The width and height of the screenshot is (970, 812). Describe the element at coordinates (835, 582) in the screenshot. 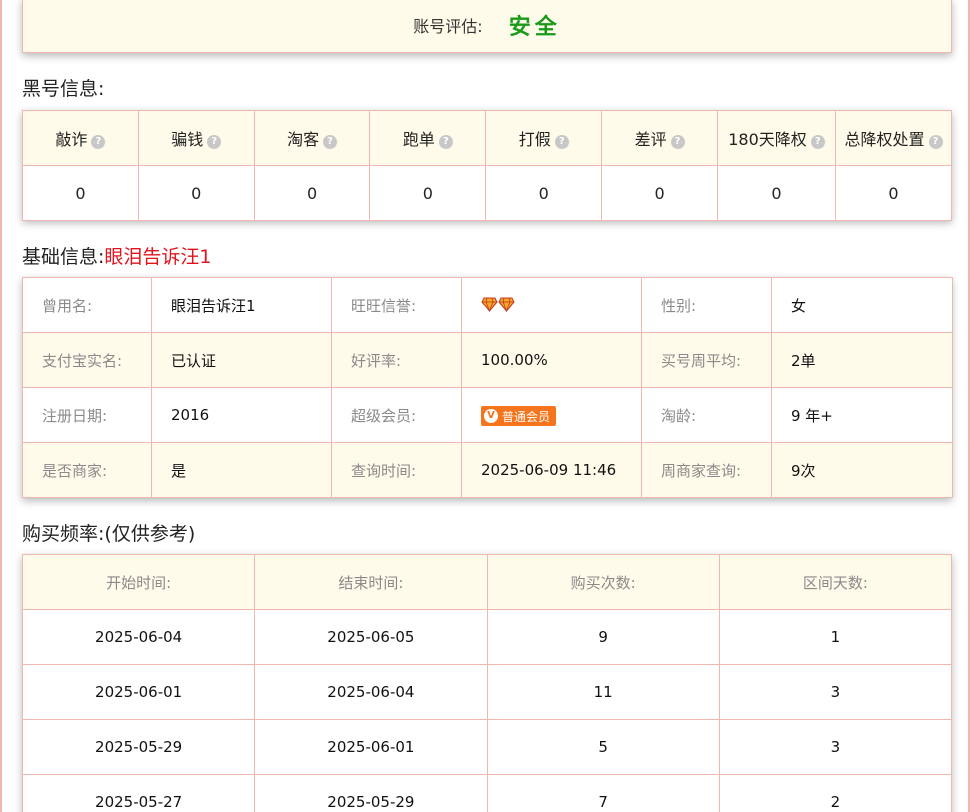

I see `frequency-header-cell: 区间天数:` at that location.